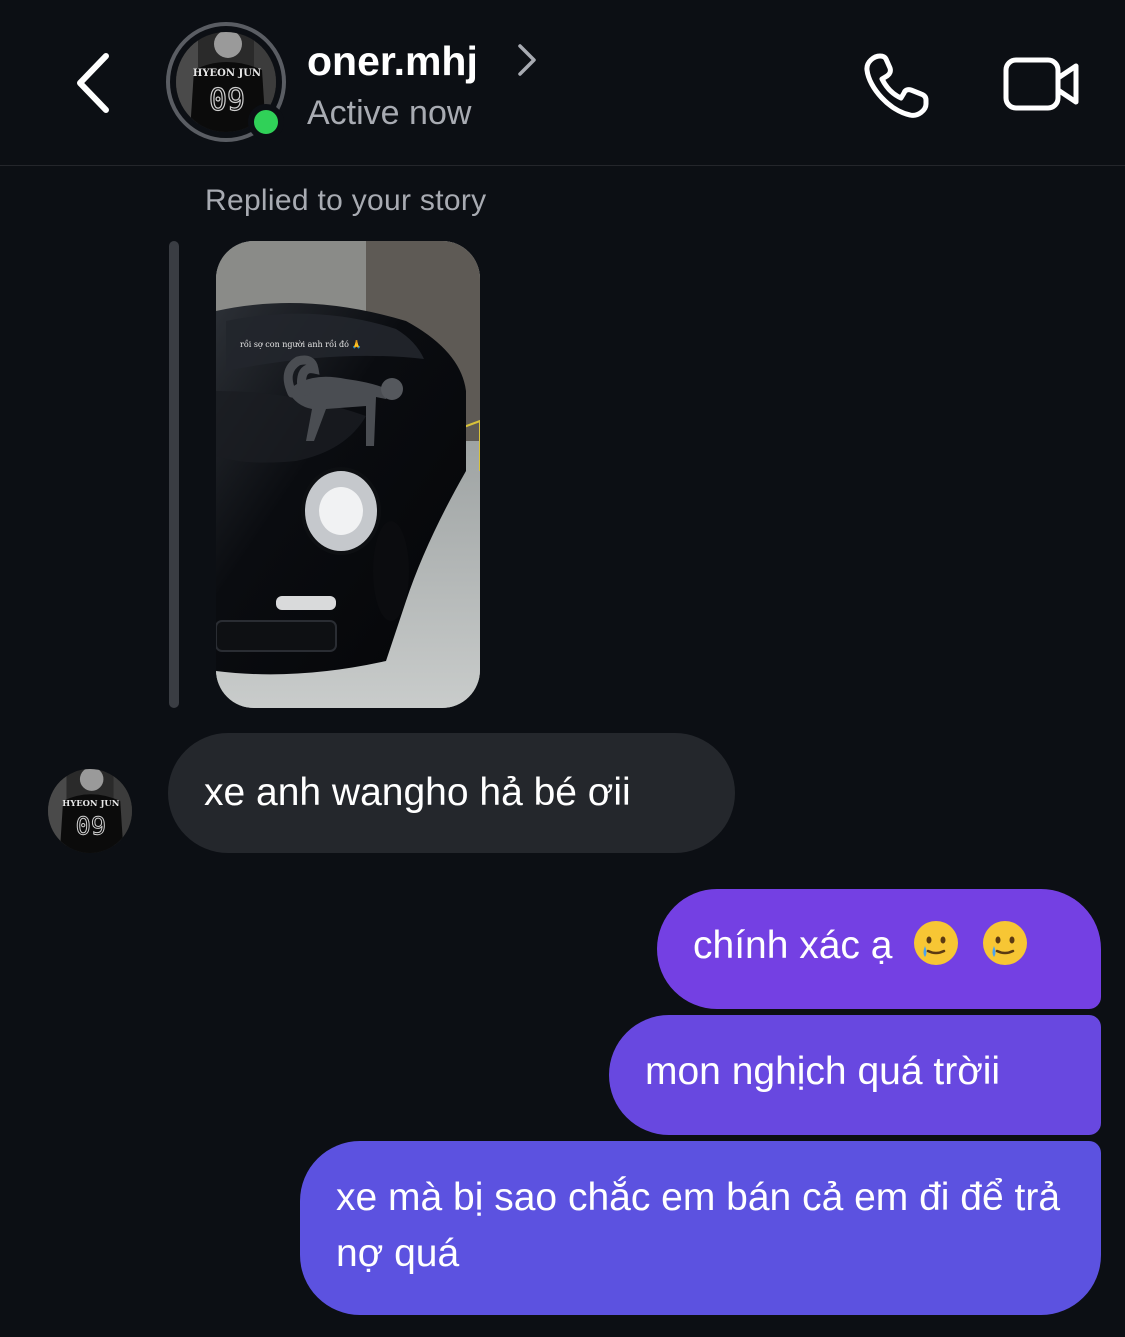 This screenshot has width=1125, height=1337. I want to click on active-status: Active now, so click(389, 113).